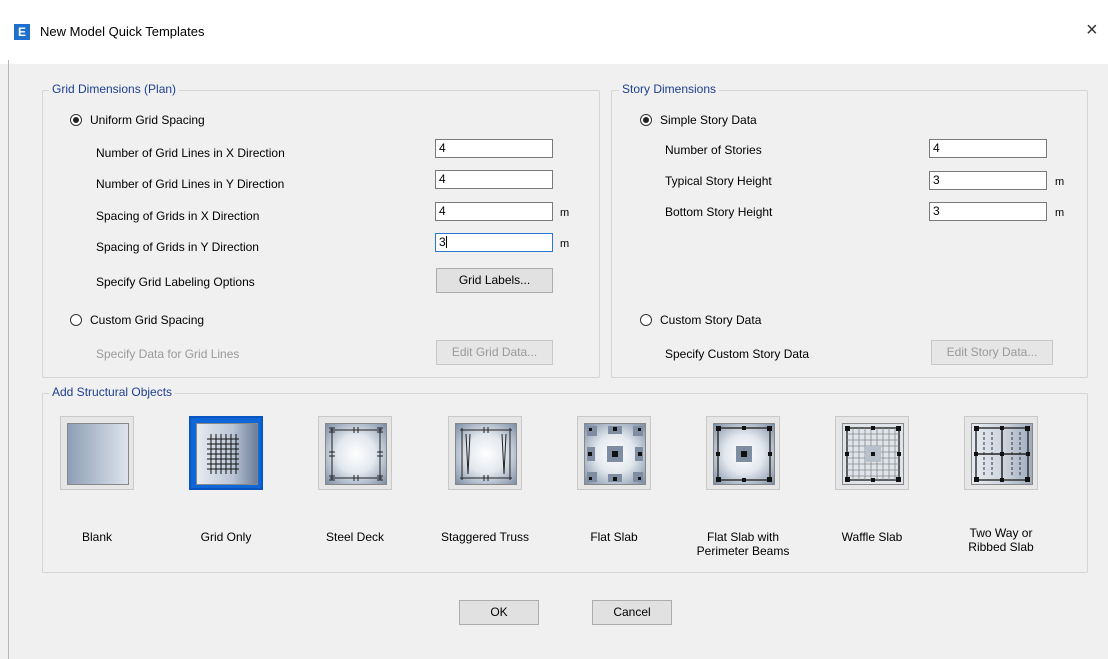  I want to click on template-grid-only-tile, so click(226, 453).